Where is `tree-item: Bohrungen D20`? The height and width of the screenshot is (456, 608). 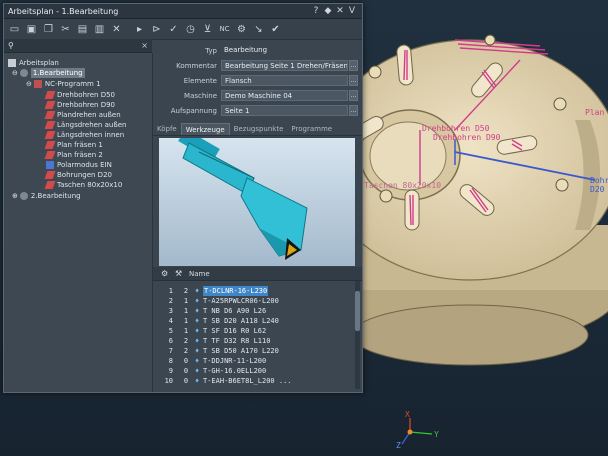
tree-item: Bohrungen D20 is located at coordinates (78, 175).